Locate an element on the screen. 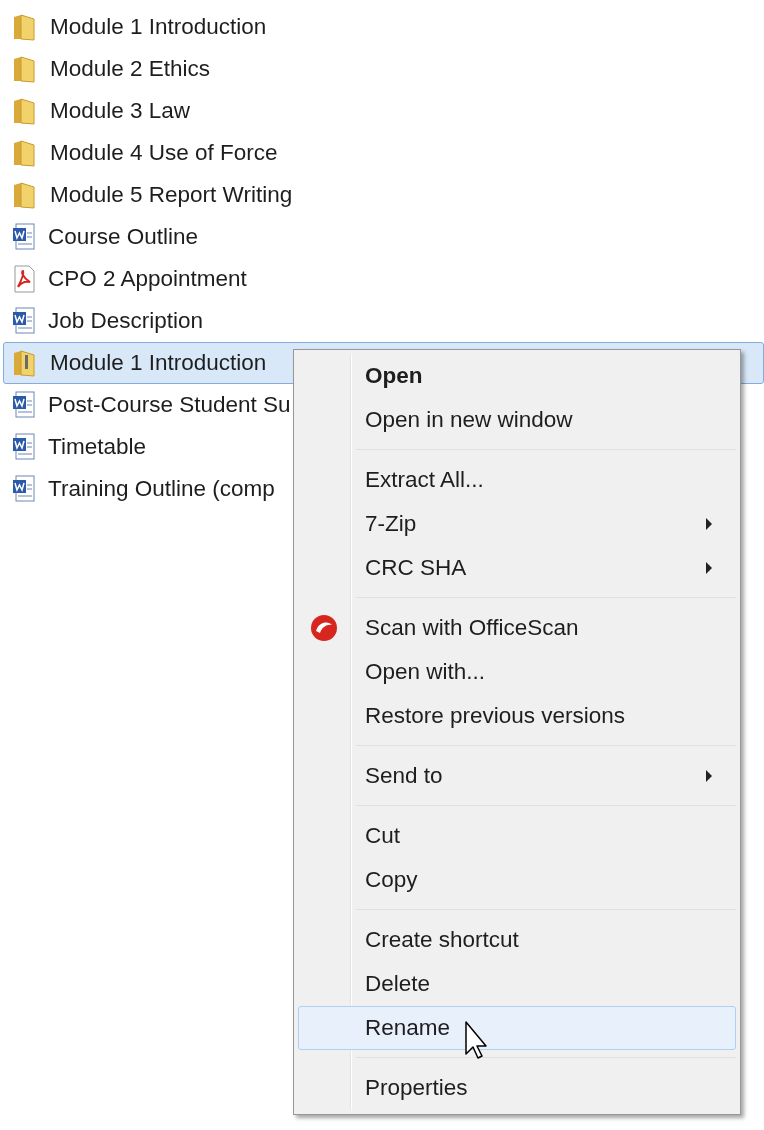 Image resolution: width=764 pixels, height=1130 pixels. file-name: Module 4 Use of Force is located at coordinates (164, 153).